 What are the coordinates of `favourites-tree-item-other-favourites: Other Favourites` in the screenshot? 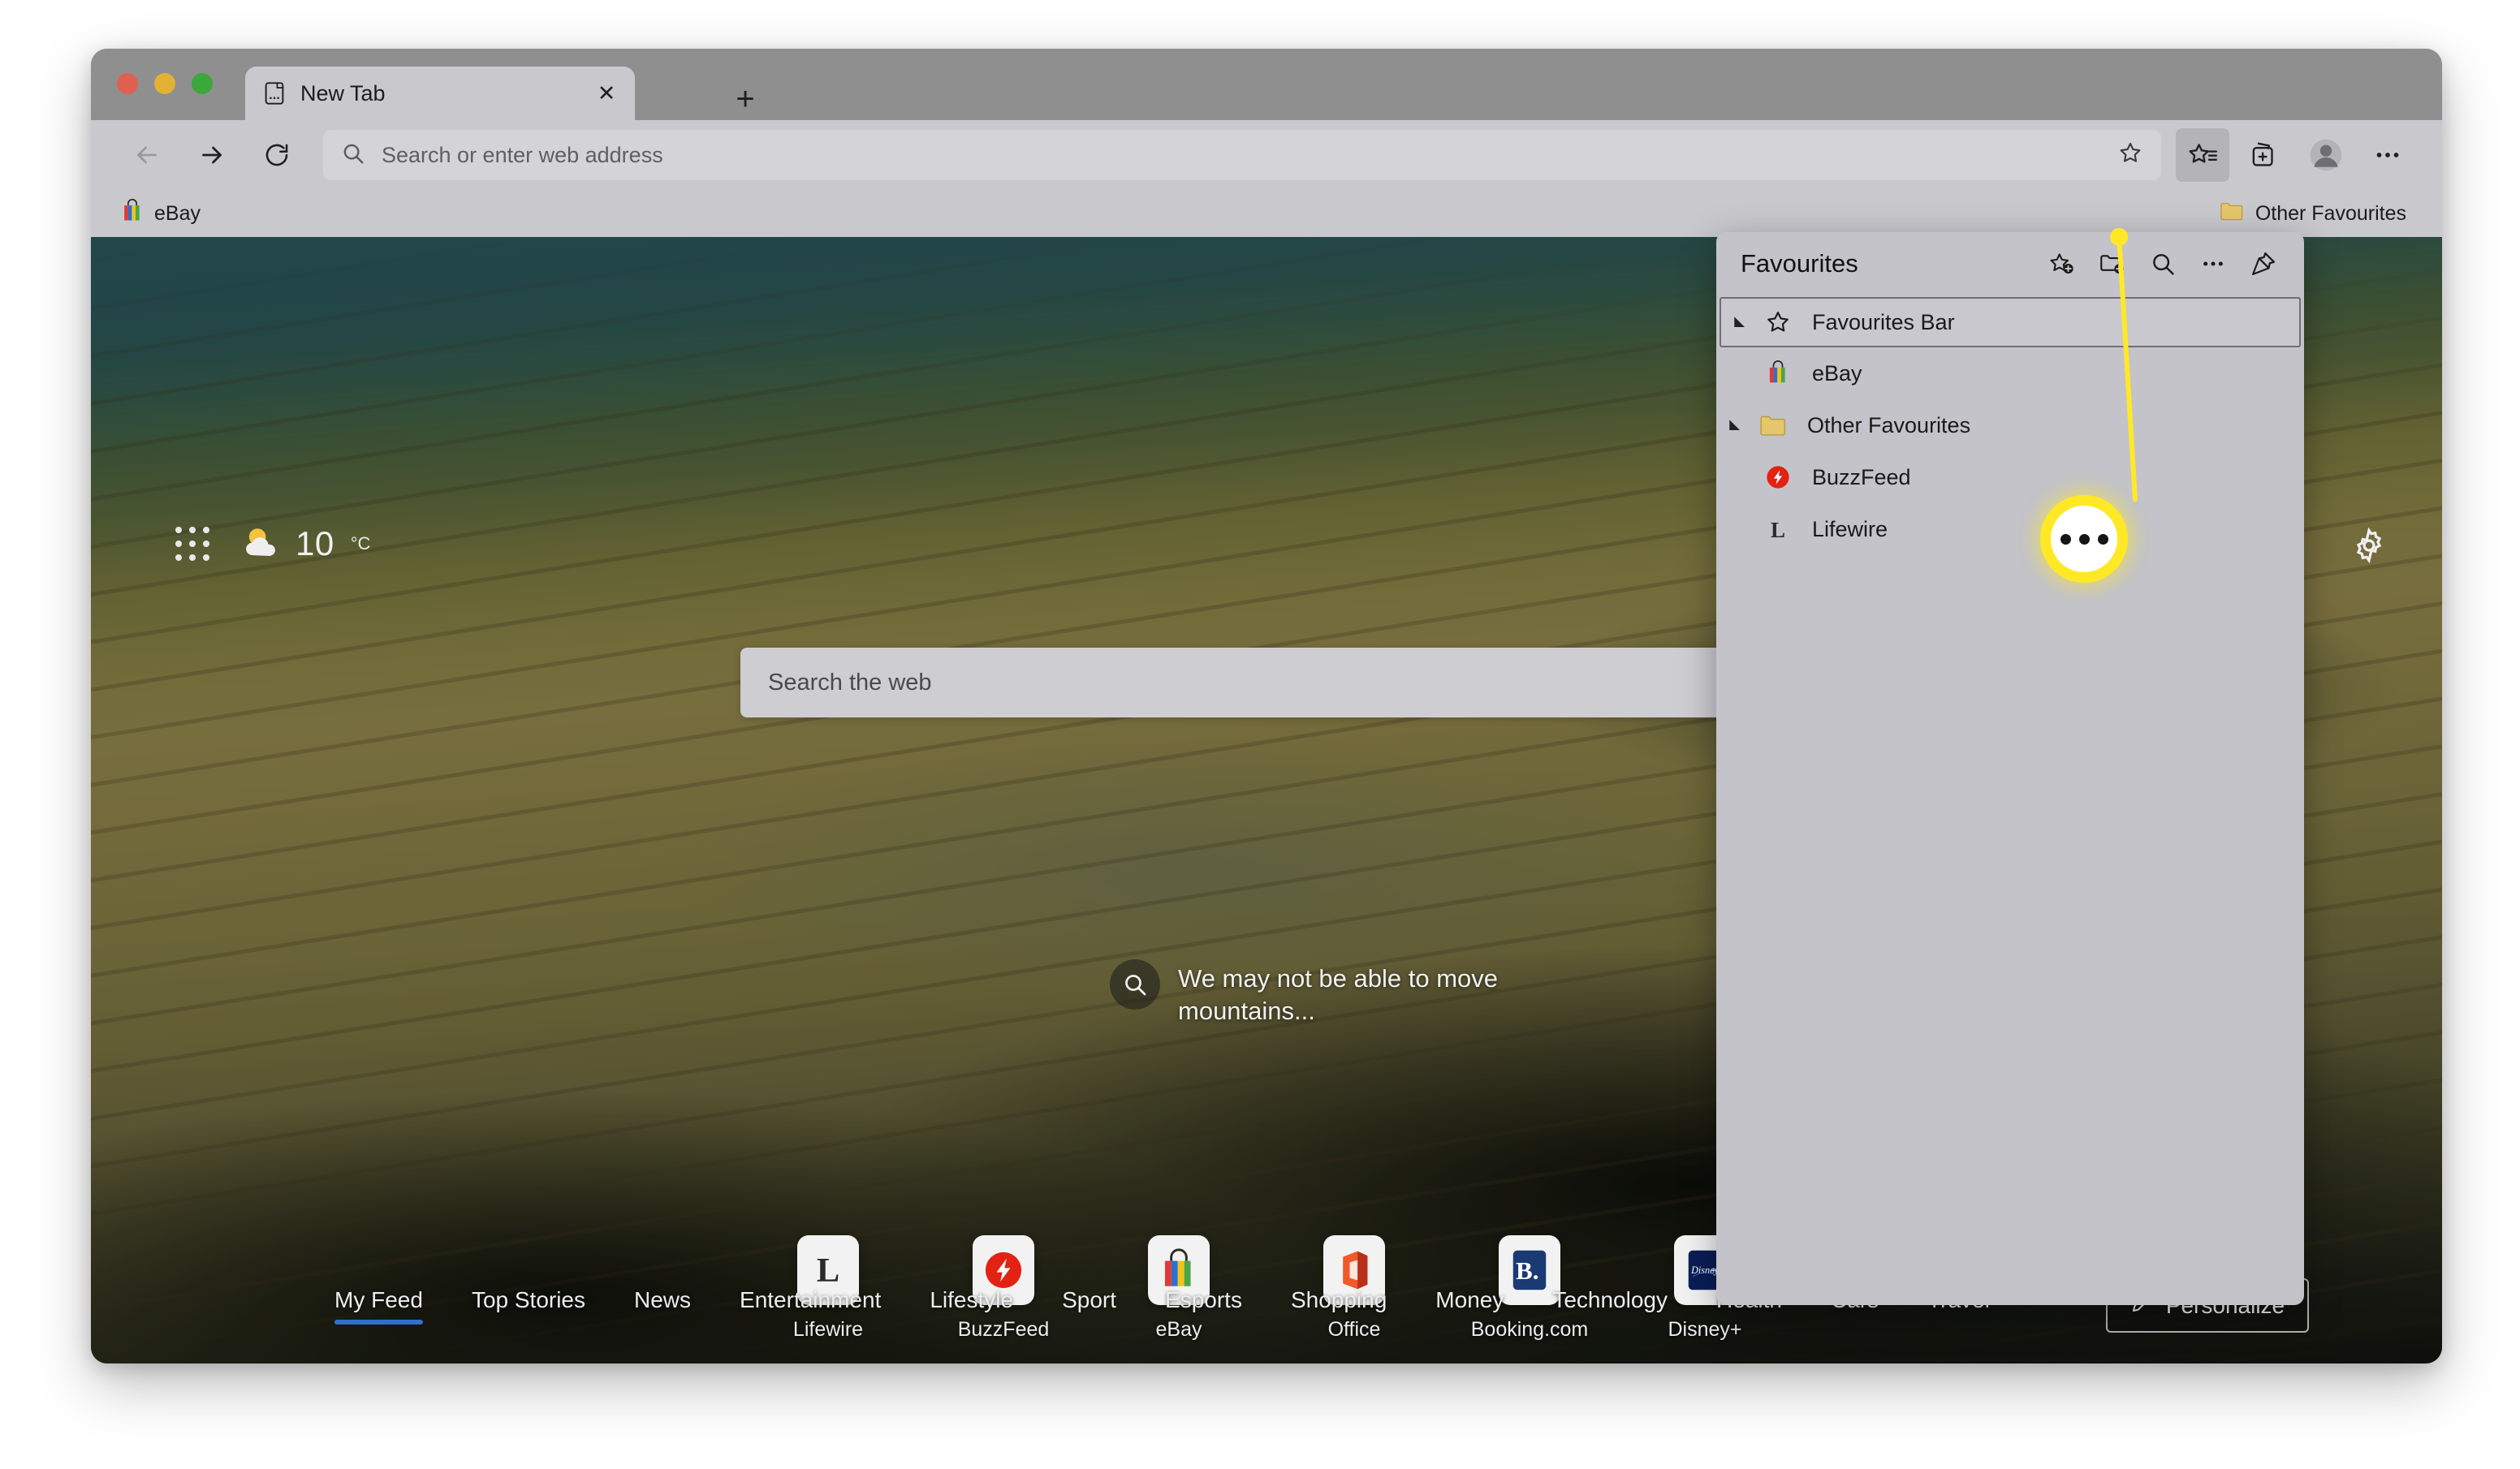 It's located at (2010, 425).